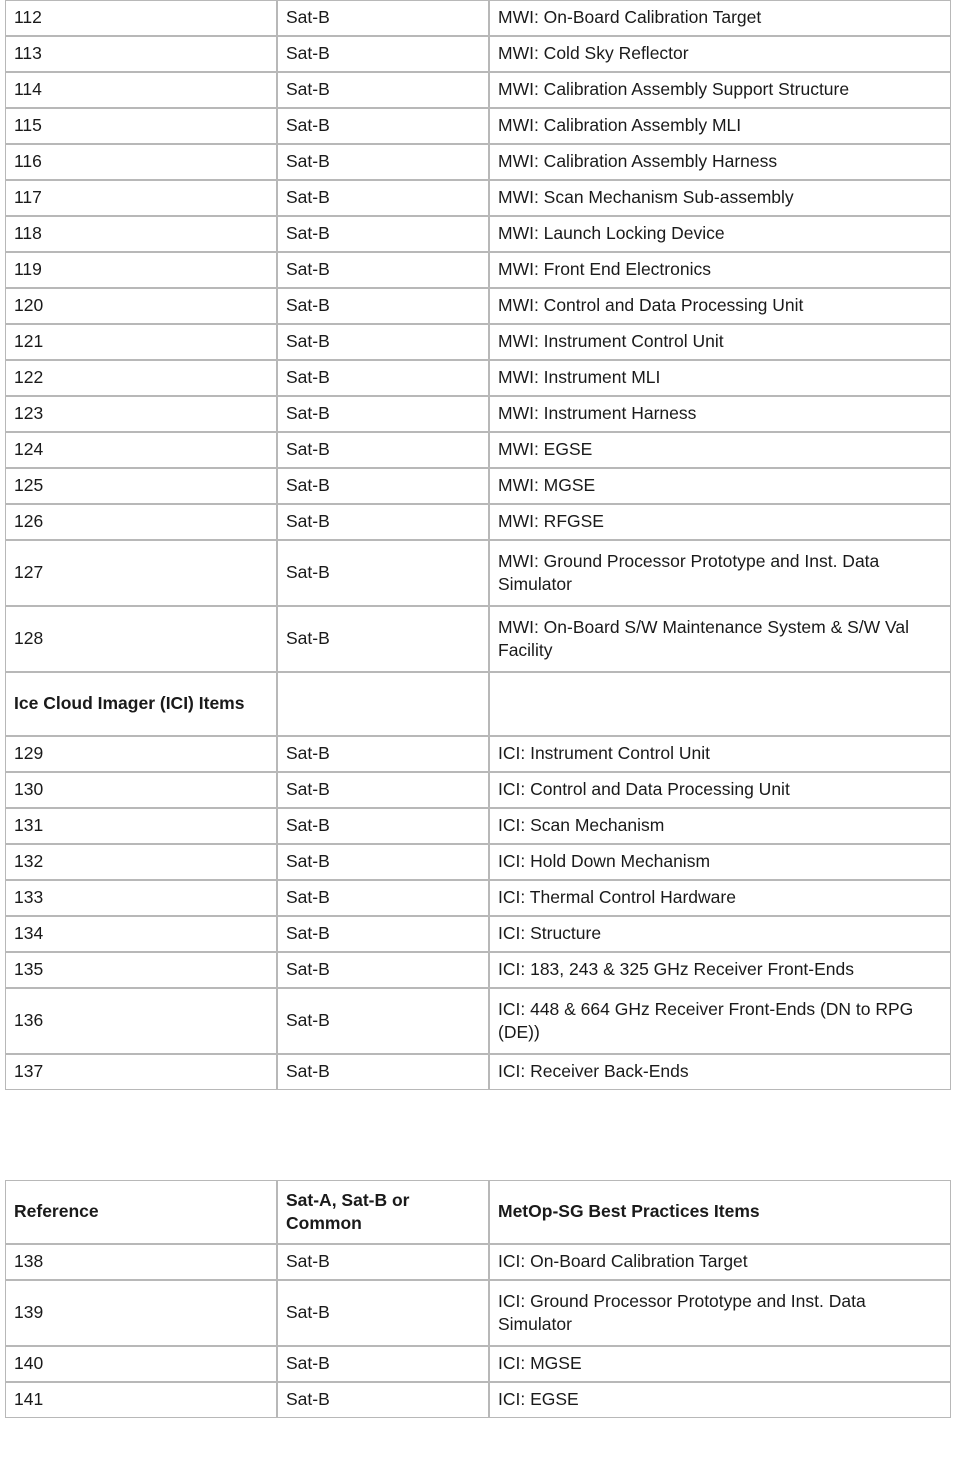 The width and height of the screenshot is (960, 1476). What do you see at coordinates (720, 790) in the screenshot?
I see `item-description-cell: ICI: Control and Data Processing Unit` at bounding box center [720, 790].